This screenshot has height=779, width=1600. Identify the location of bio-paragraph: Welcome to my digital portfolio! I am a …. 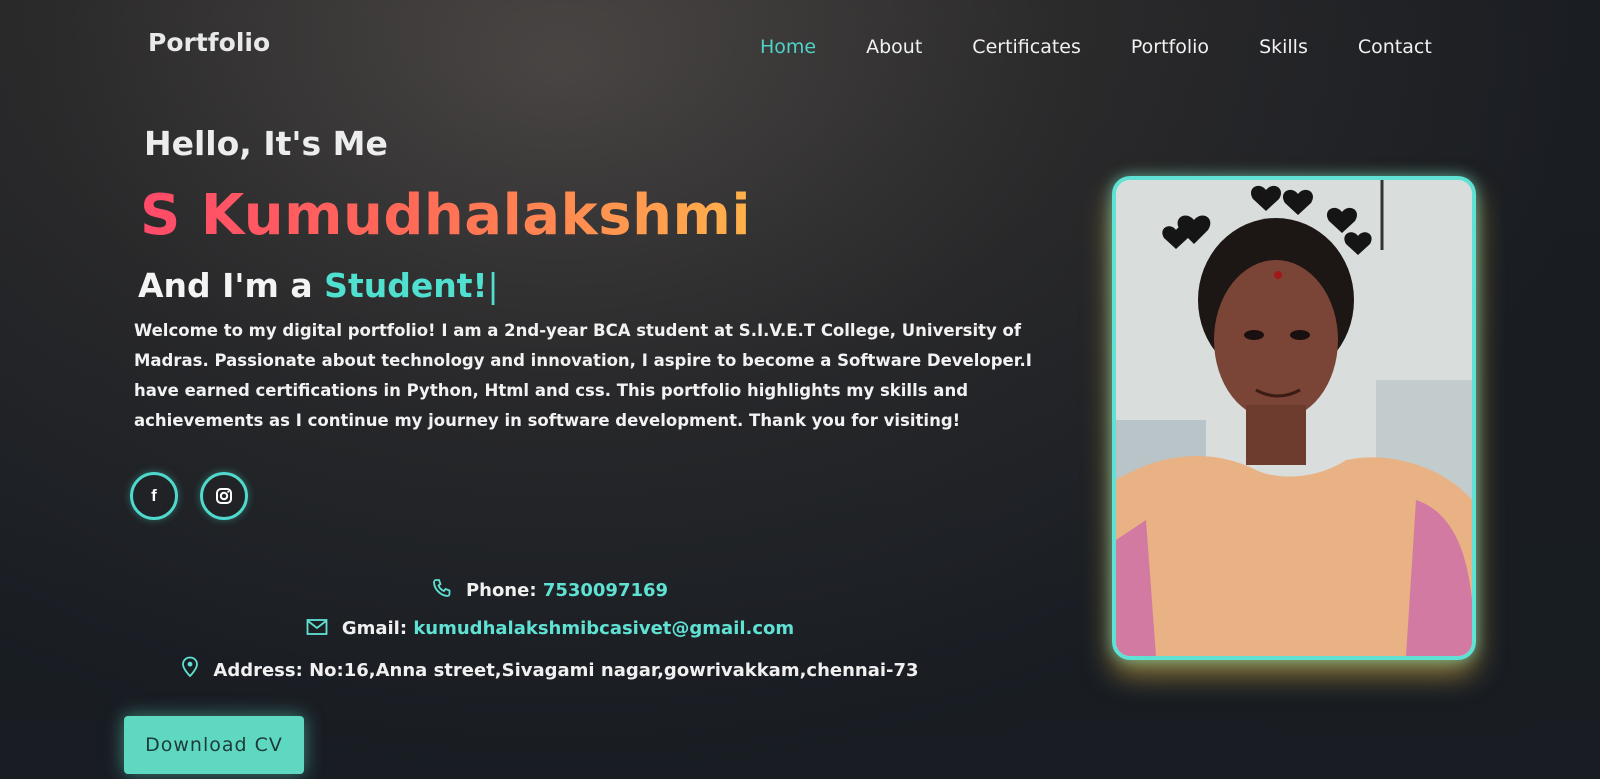
(583, 375).